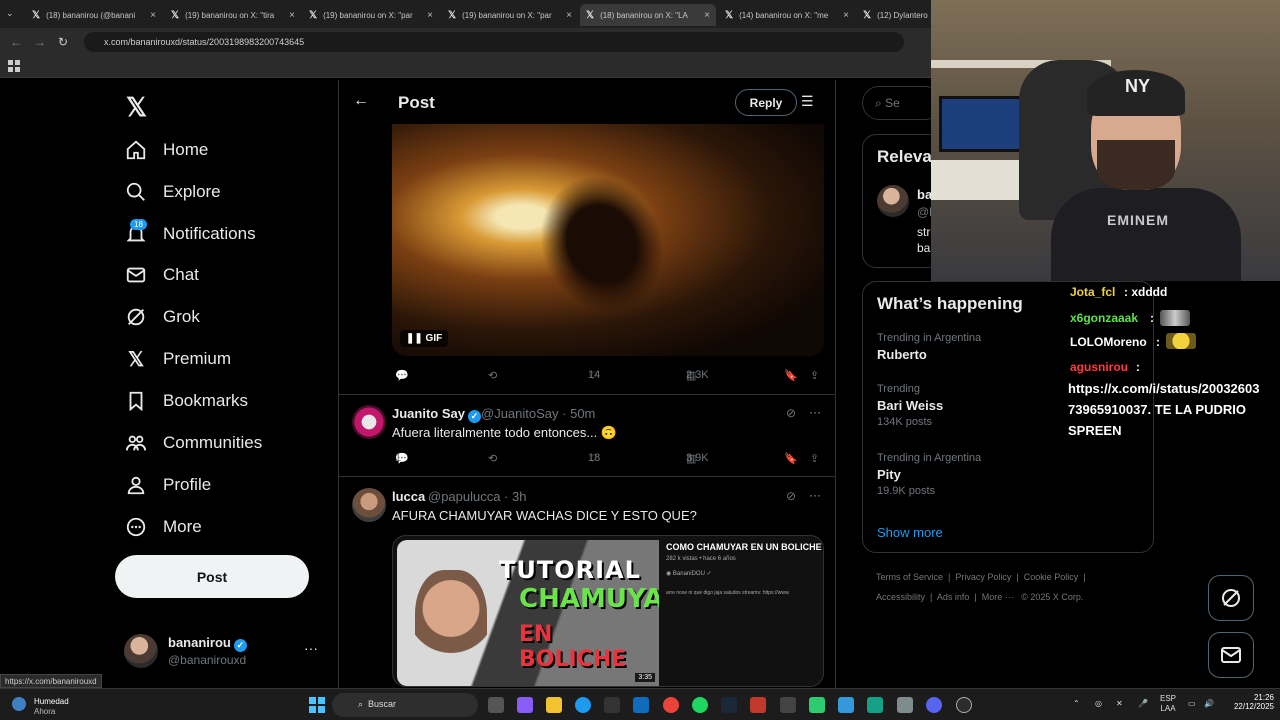  Describe the element at coordinates (525, 705) in the screenshot. I see `copilot-icon` at that location.